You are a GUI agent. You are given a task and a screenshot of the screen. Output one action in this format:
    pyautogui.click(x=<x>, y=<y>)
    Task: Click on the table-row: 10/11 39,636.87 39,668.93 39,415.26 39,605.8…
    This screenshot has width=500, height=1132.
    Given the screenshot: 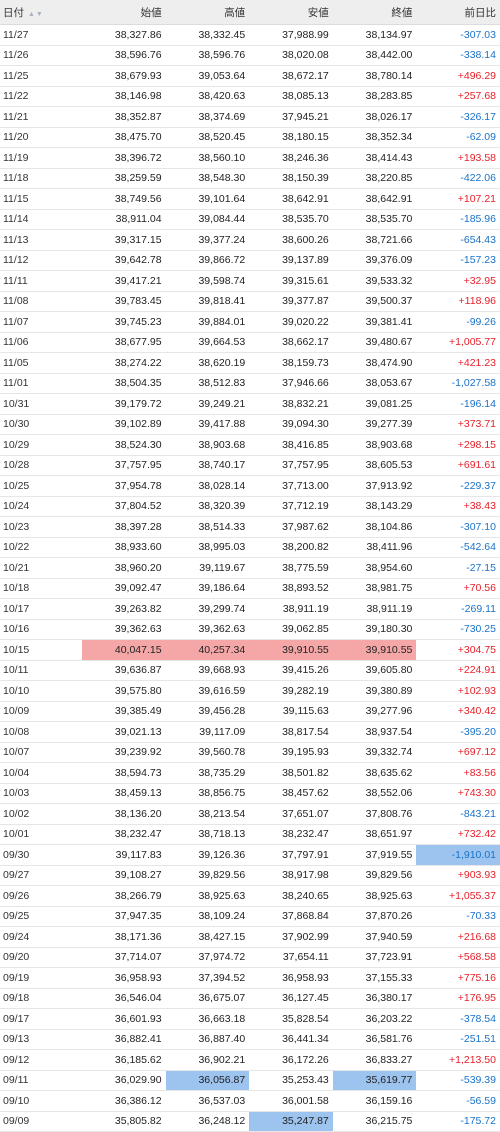 What is the action you would take?
    pyautogui.click(x=250, y=670)
    